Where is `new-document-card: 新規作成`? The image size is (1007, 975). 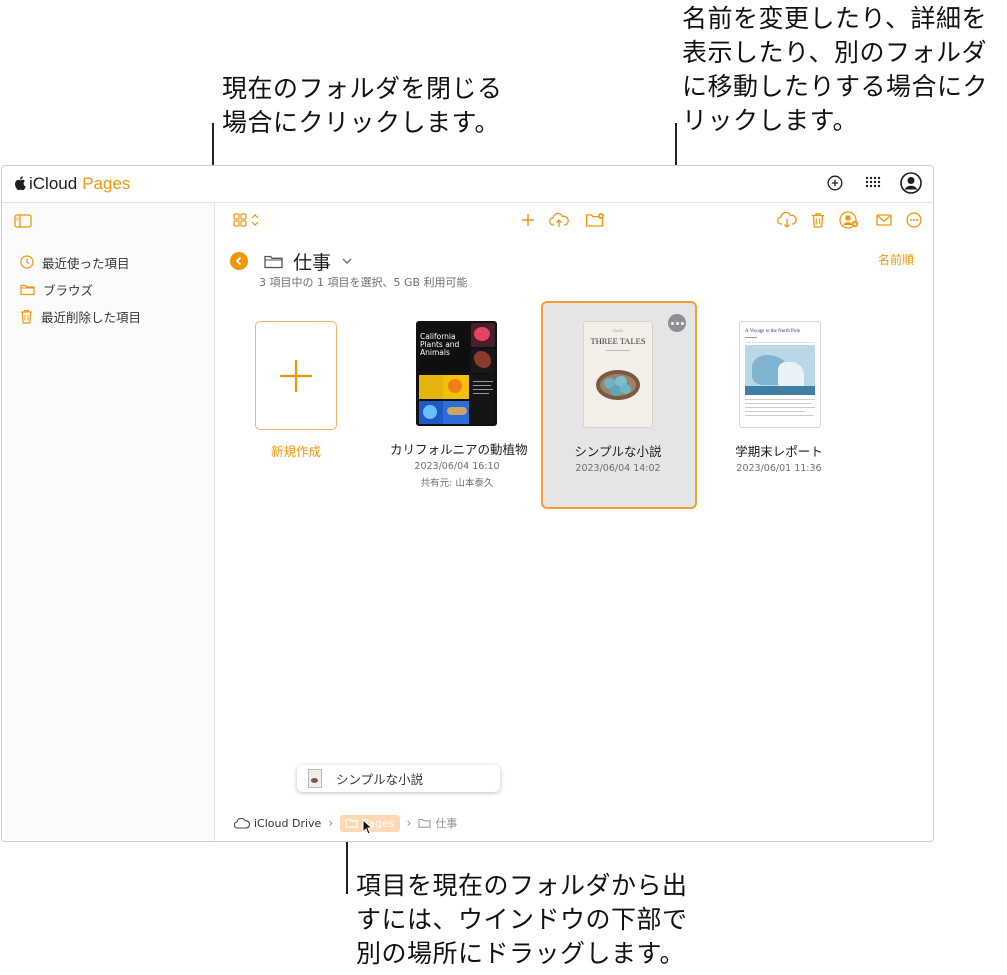
new-document-card: 新規作成 is located at coordinates (296, 390).